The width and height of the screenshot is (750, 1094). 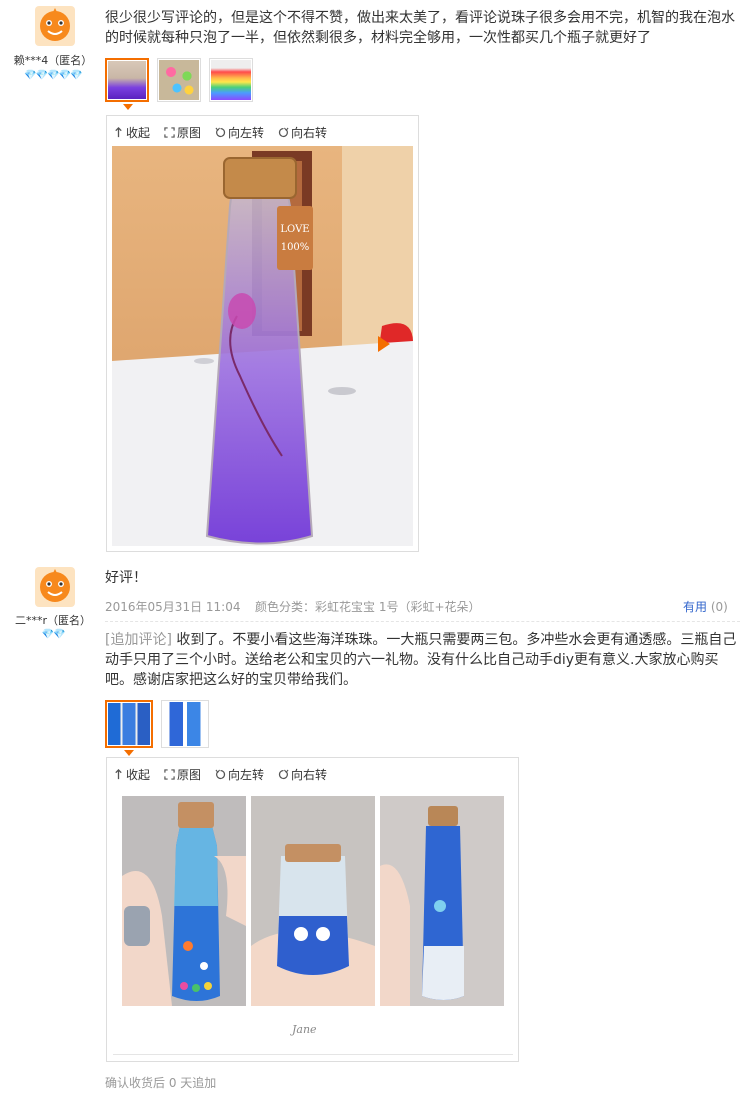 I want to click on photo-signature: Jane, so click(x=304, y=1029).